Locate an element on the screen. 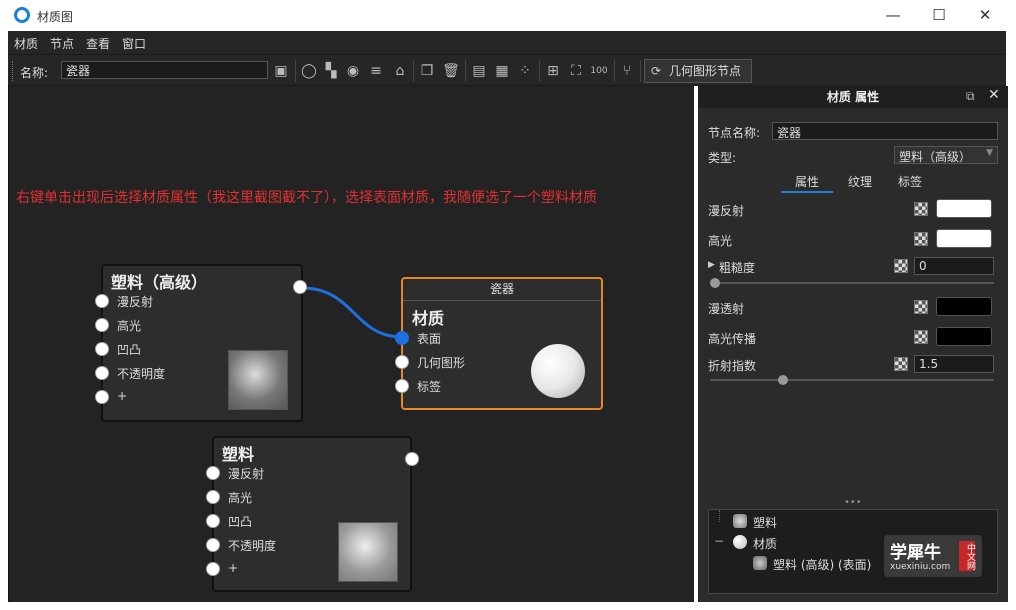  menu-bar: 材质 节点 查看 窗口 is located at coordinates (507, 42).